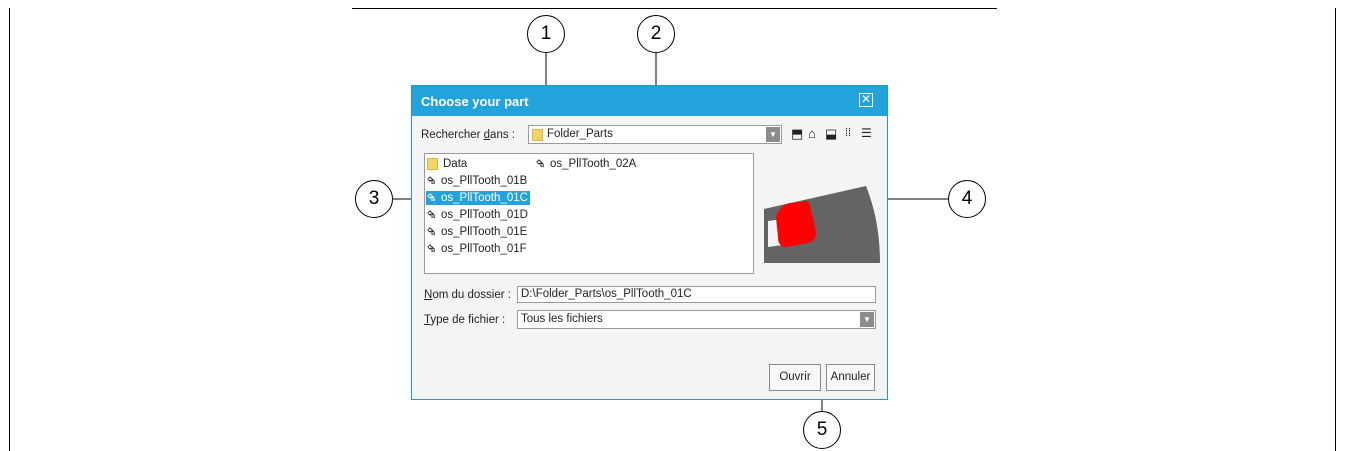 This screenshot has width=1347, height=451. I want to click on callout-2: 2, so click(656, 34).